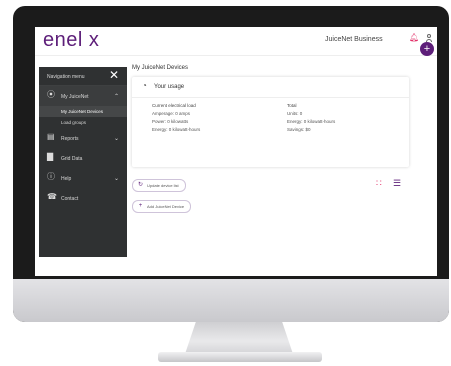 This screenshot has width=451, height=366. Describe the element at coordinates (144, 85) in the screenshot. I see `gauge-icon: ◔` at that location.